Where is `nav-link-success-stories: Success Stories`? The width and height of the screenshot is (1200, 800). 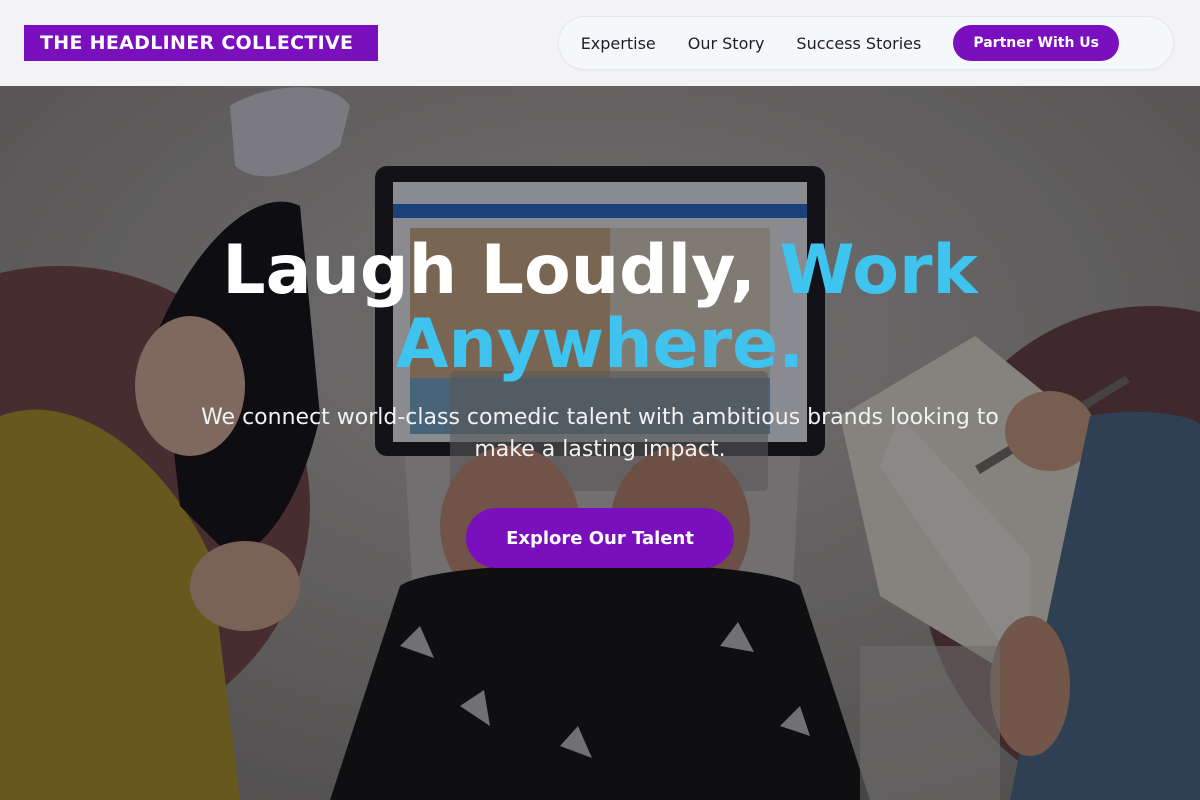
nav-link-success-stories: Success Stories is located at coordinates (858, 43).